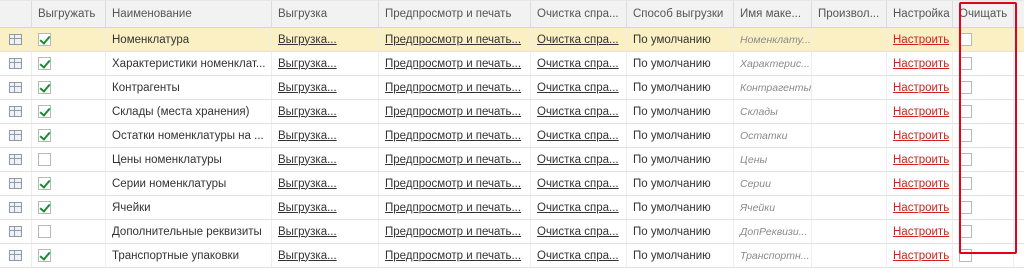 The image size is (1024, 271). Describe the element at coordinates (189, 255) in the screenshot. I see `name-cell: Транспортные упаковки` at that location.